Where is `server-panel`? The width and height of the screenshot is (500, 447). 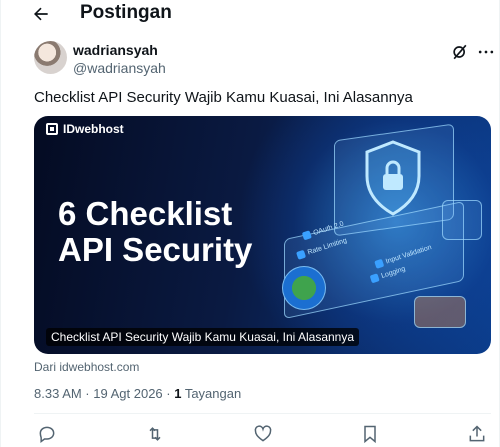
server-panel is located at coordinates (462, 220).